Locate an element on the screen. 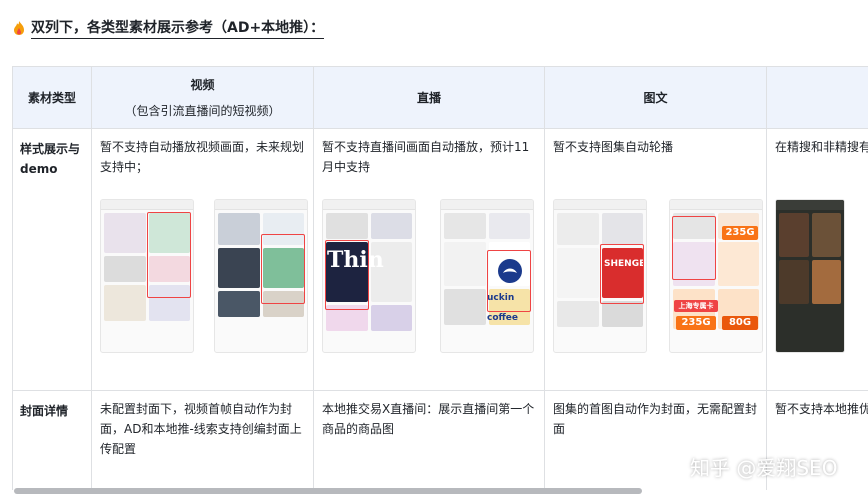 This screenshot has height=500, width=868. horizontal-scrollbar is located at coordinates (432, 491).